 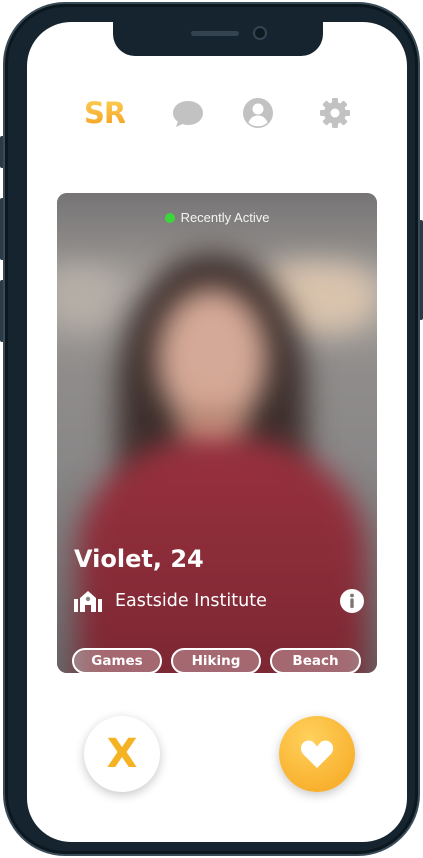 What do you see at coordinates (260, 33) in the screenshot?
I see `front-camera` at bounding box center [260, 33].